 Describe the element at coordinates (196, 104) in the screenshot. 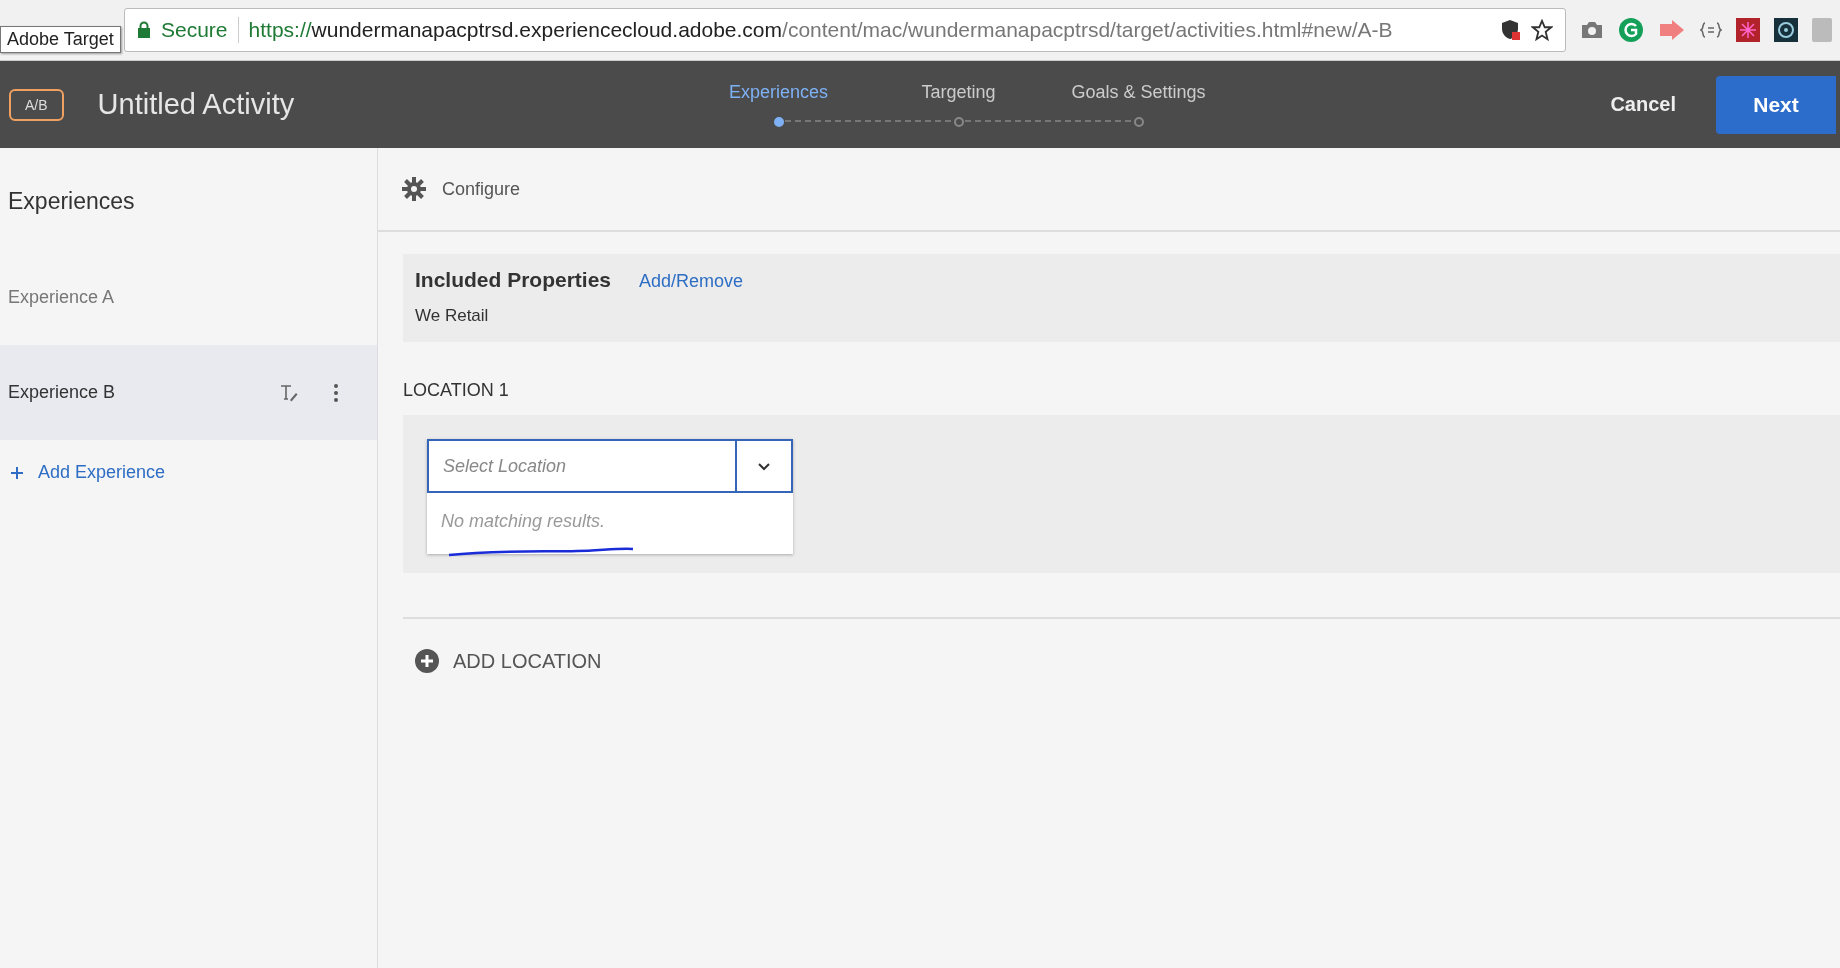

I see `activity-title: Untitled Activity` at that location.